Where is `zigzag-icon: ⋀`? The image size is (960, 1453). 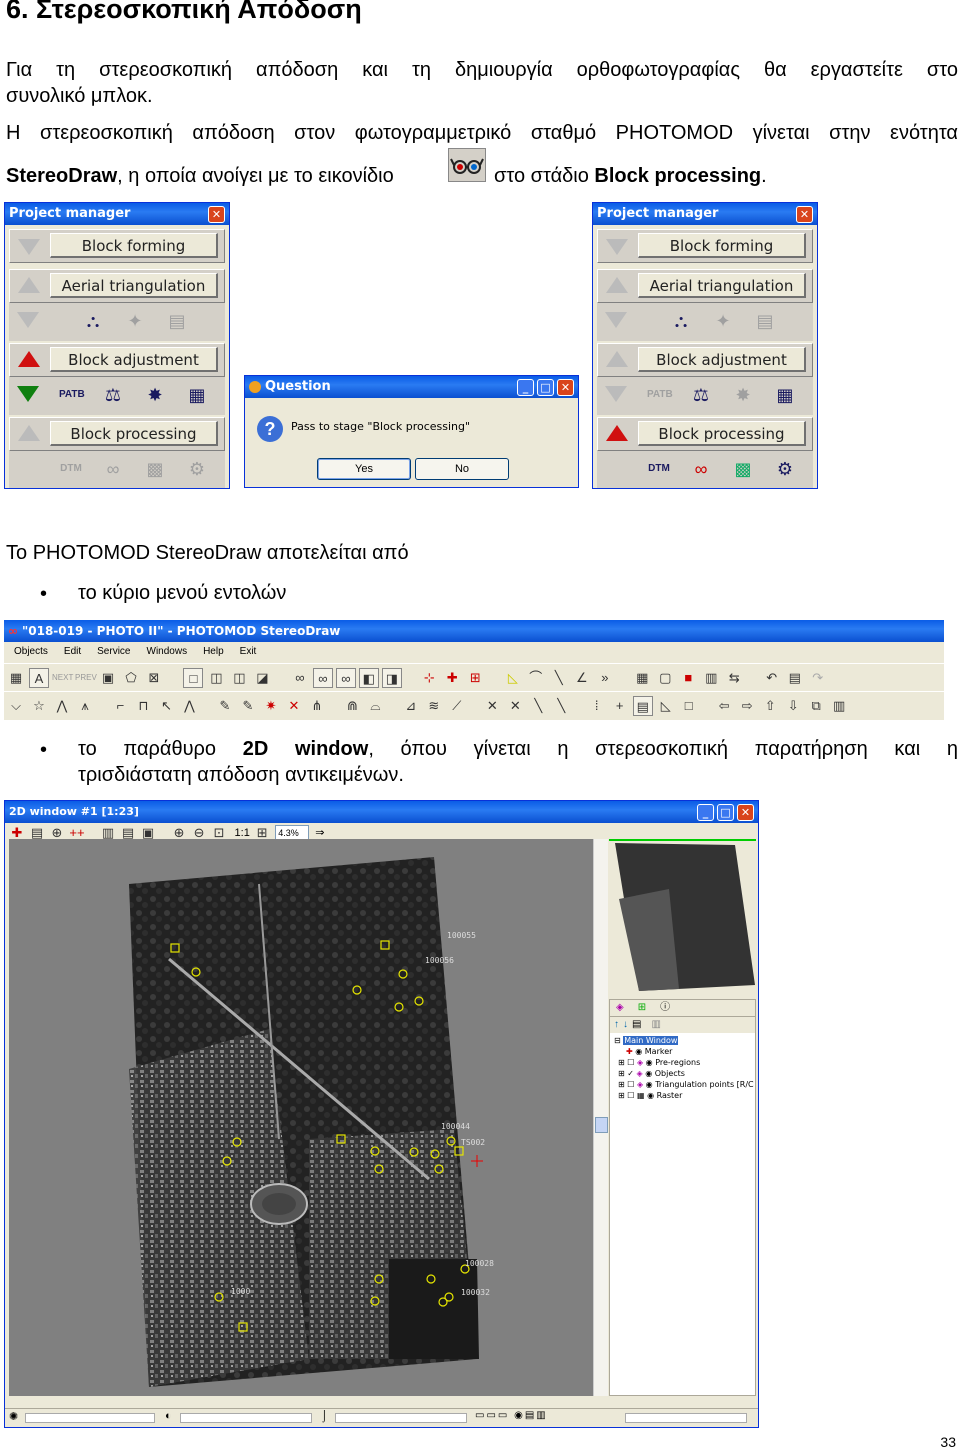
zigzag-icon: ⋀ is located at coordinates (189, 706).